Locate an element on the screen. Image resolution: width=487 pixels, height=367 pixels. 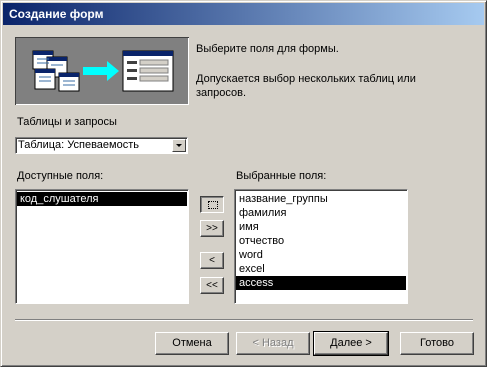
add-all-button: >> is located at coordinates (212, 228).